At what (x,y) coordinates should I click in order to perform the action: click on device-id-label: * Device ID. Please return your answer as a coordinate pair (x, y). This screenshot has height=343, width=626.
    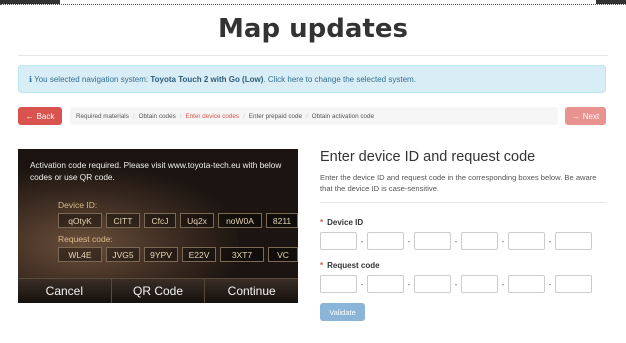
    Looking at the image, I should click on (341, 222).